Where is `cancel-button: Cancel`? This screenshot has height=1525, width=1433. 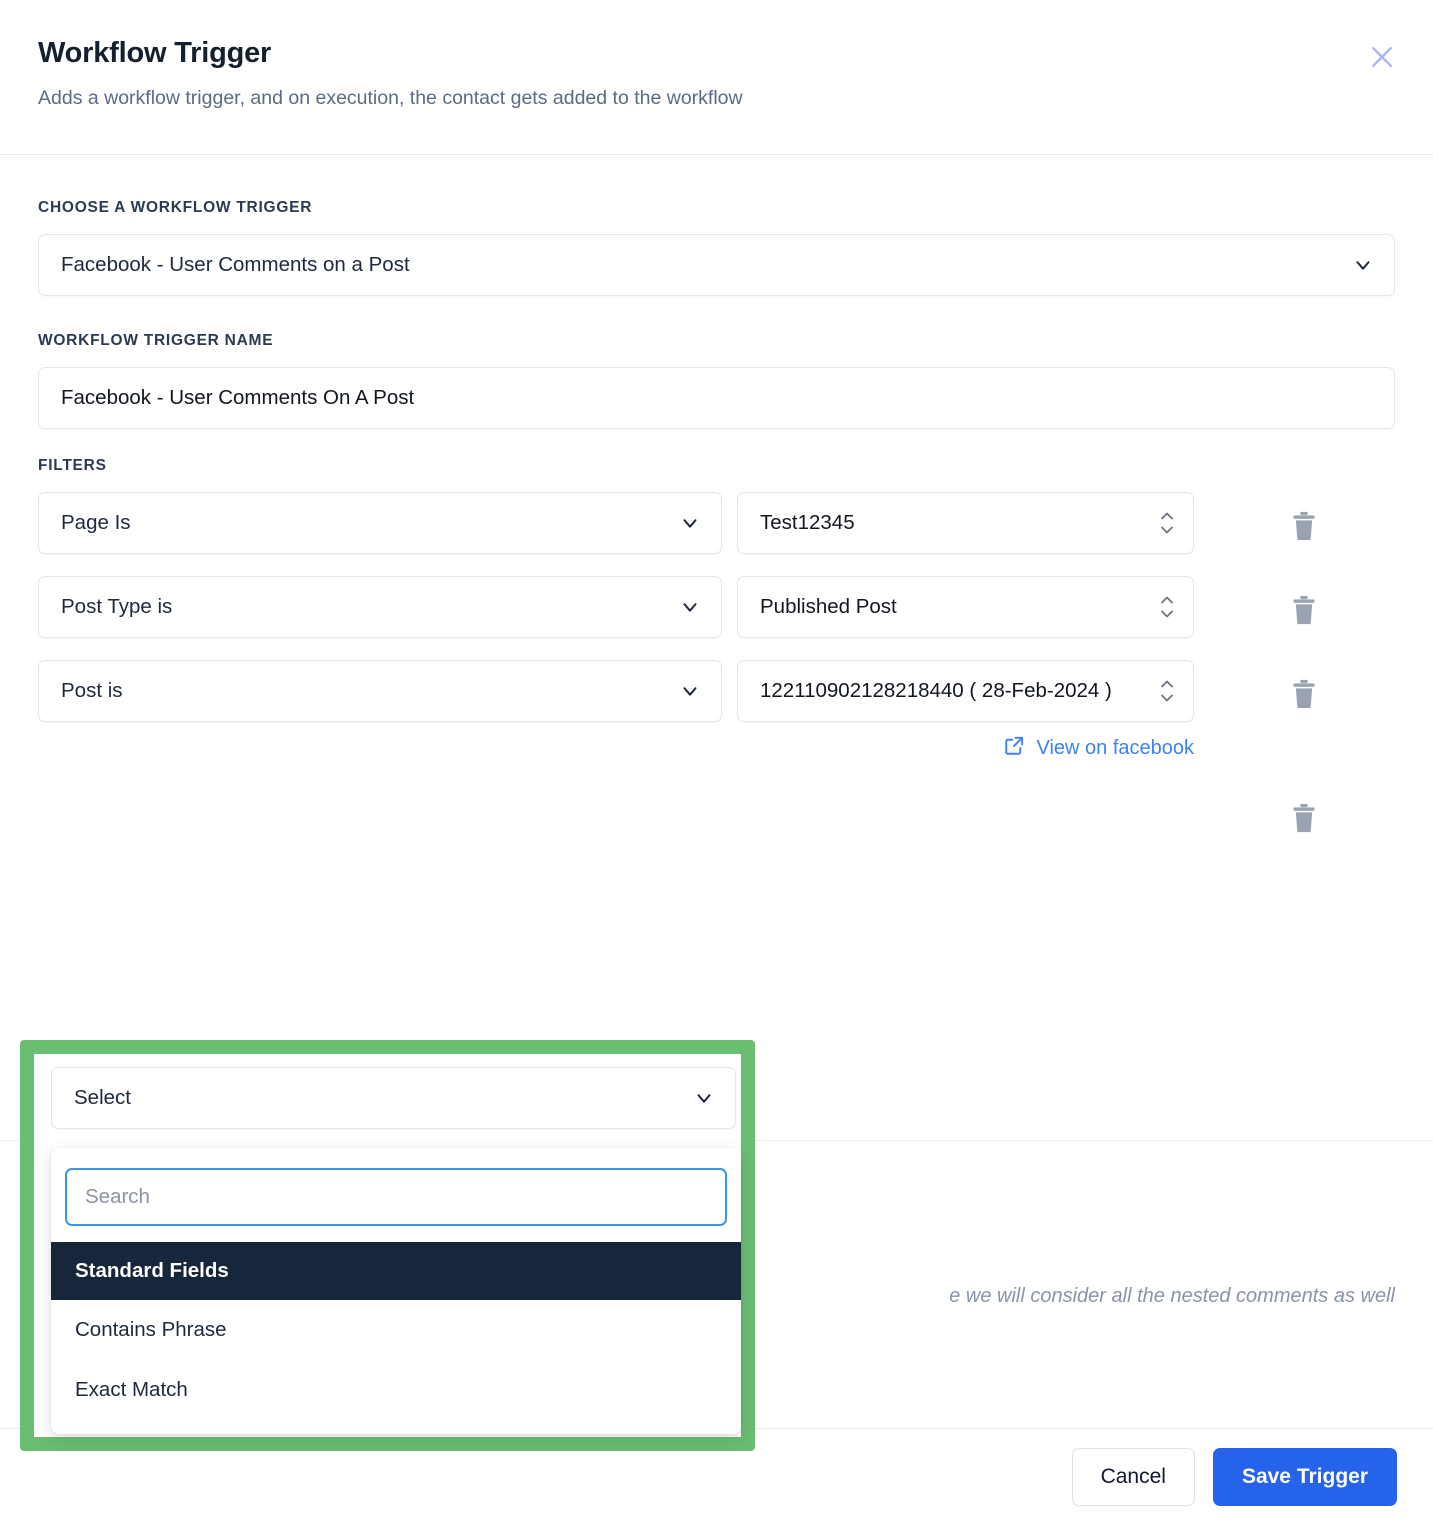
cancel-button: Cancel is located at coordinates (1133, 1477).